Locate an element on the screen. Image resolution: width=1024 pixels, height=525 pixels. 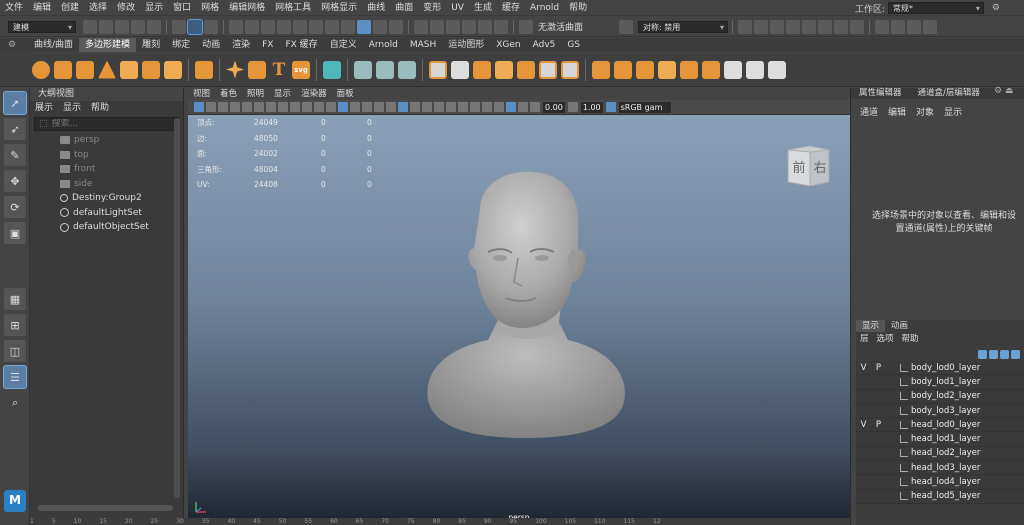
snap-view-plane-icon is located at coordinates (469, 26).